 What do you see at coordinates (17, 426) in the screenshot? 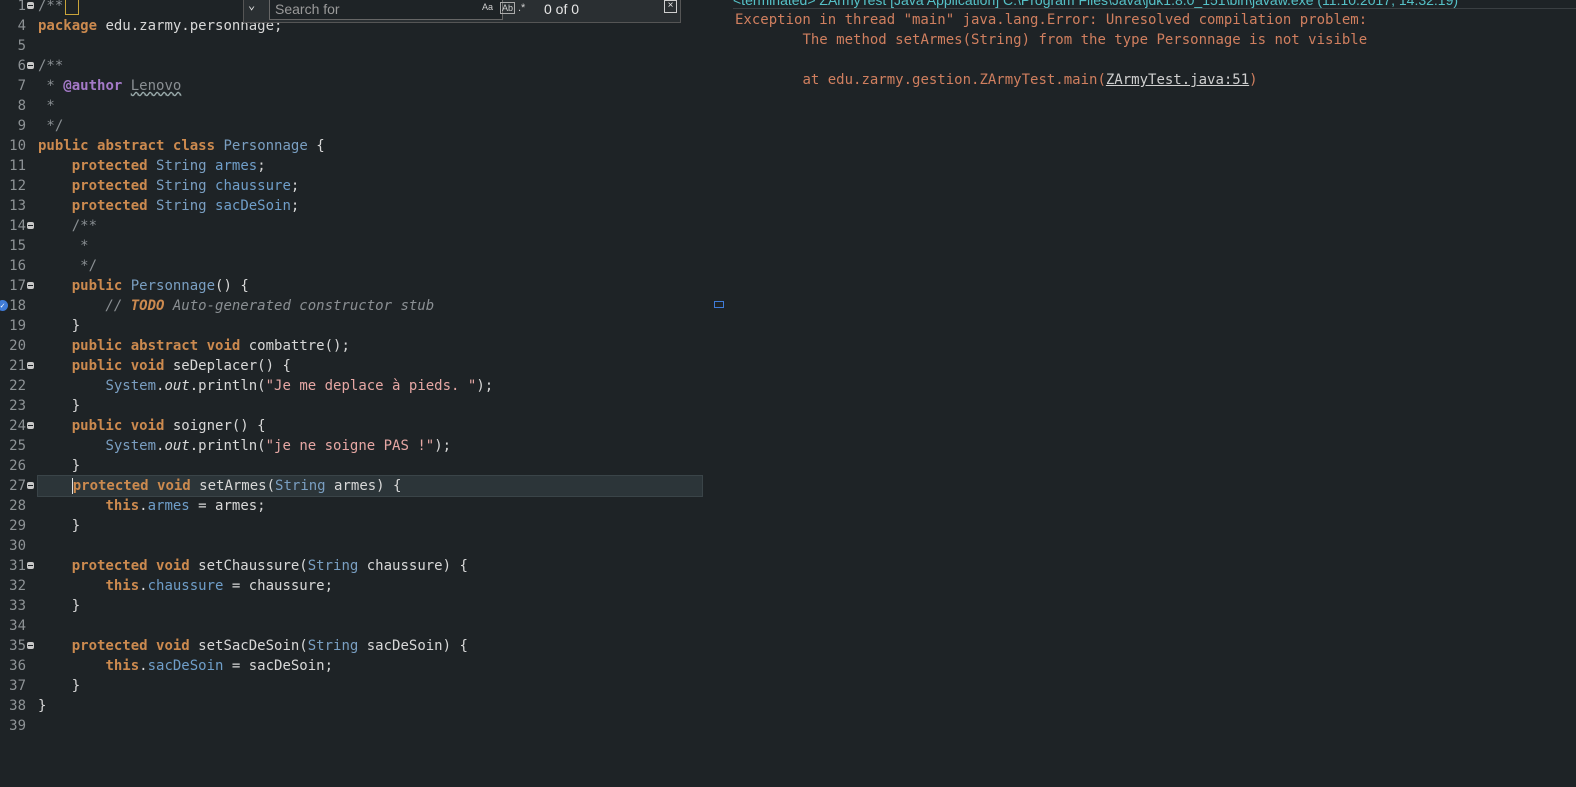
I see `line-number: 24` at bounding box center [17, 426].